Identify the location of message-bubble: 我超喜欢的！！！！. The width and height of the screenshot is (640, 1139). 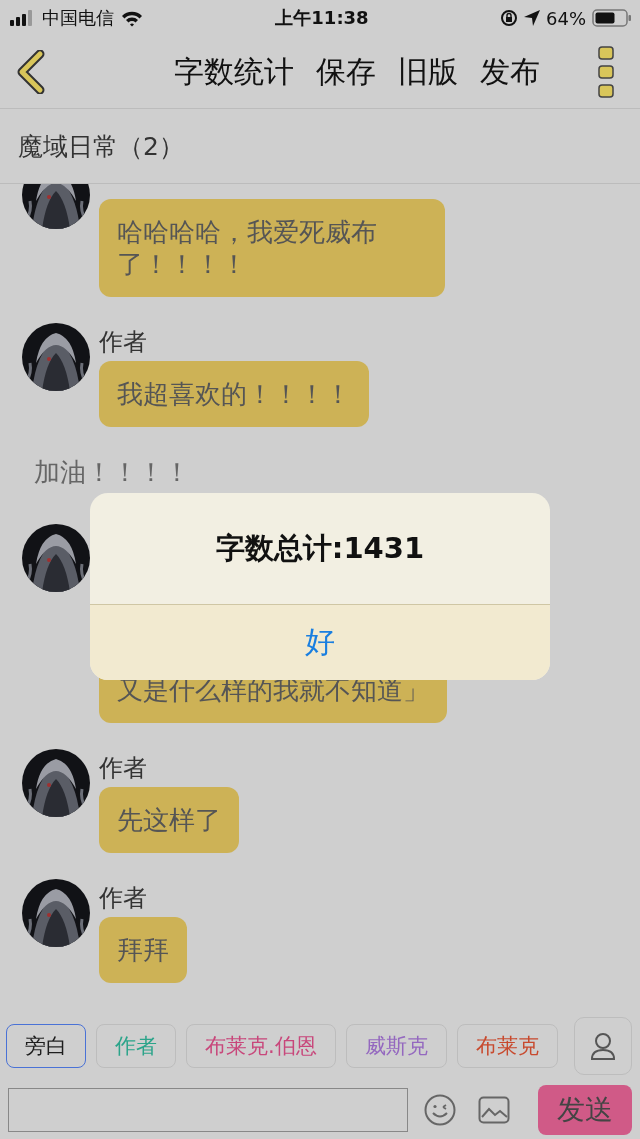
(234, 394).